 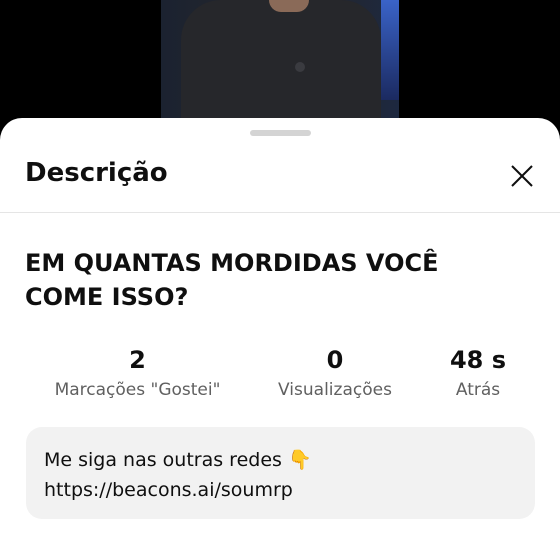 What do you see at coordinates (137, 360) in the screenshot?
I see `likes-count: 2` at bounding box center [137, 360].